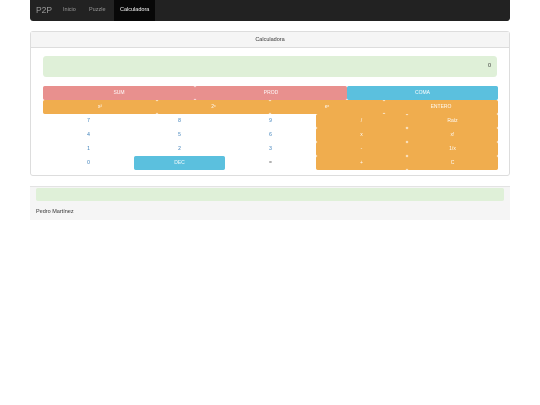 This screenshot has width=540, height=405. I want to click on add-button: +, so click(361, 163).